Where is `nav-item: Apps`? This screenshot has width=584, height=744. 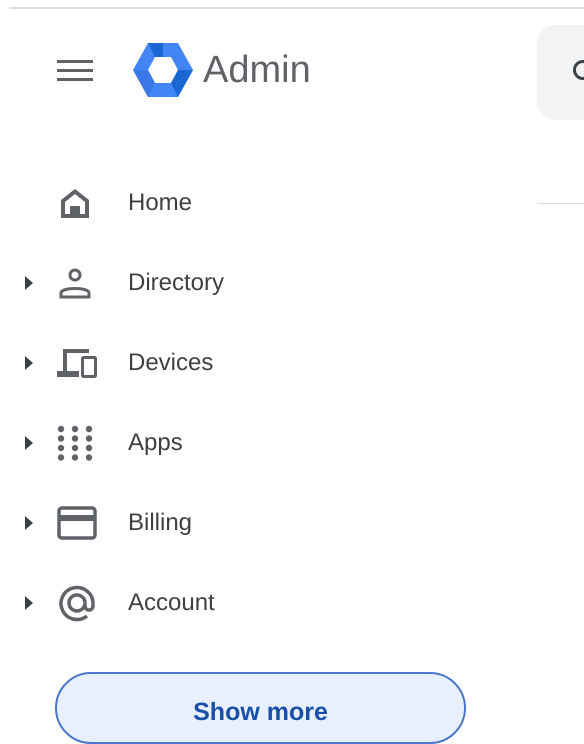 nav-item: Apps is located at coordinates (155, 443).